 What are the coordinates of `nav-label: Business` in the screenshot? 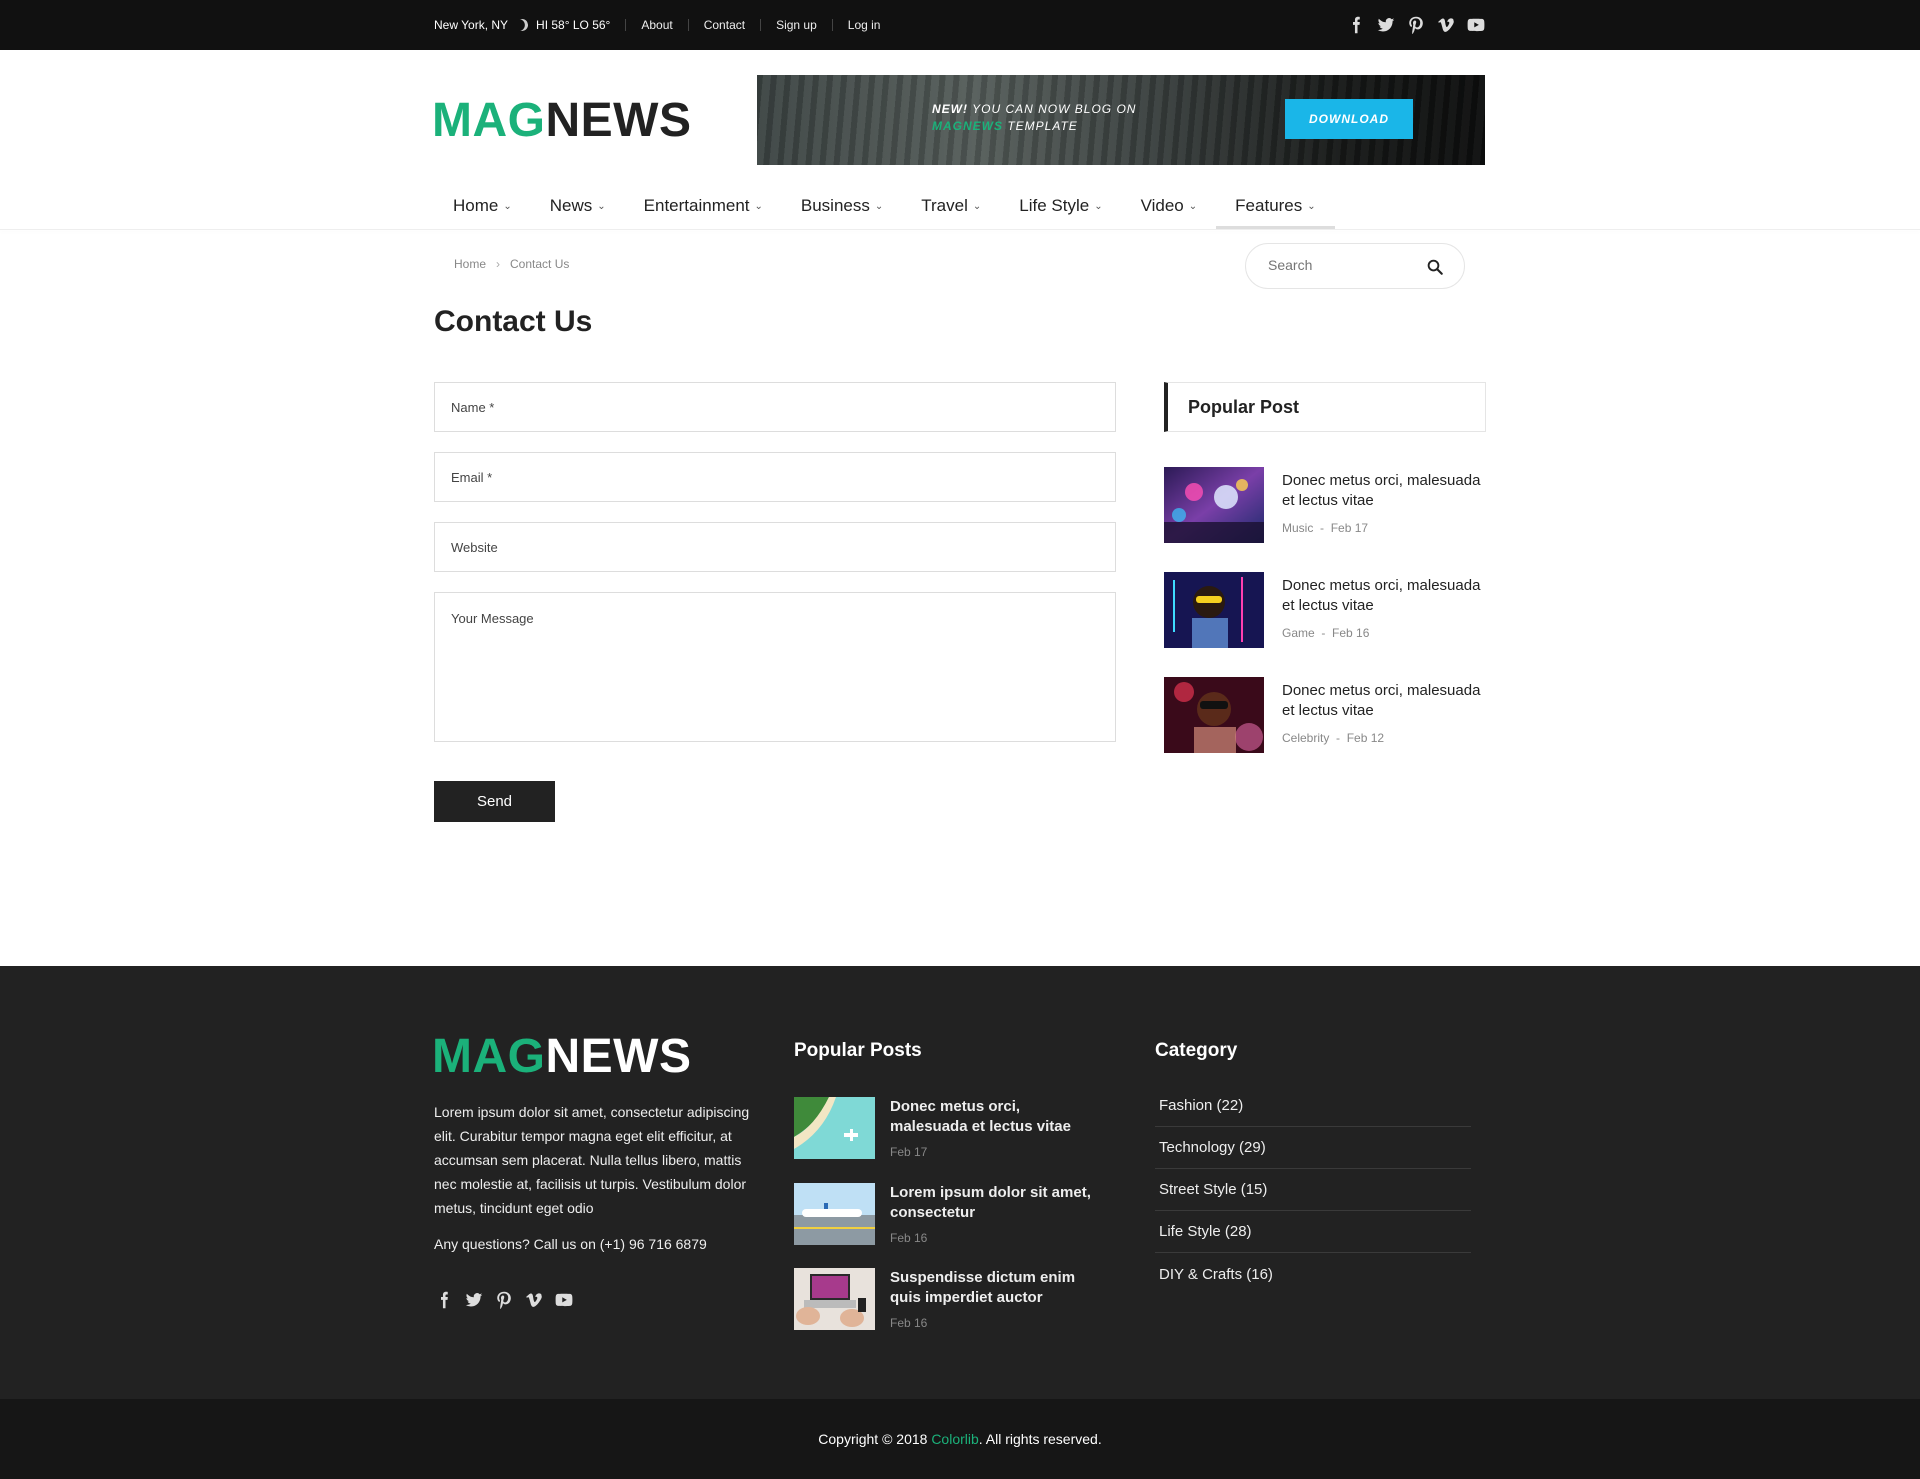 It's located at (835, 205).